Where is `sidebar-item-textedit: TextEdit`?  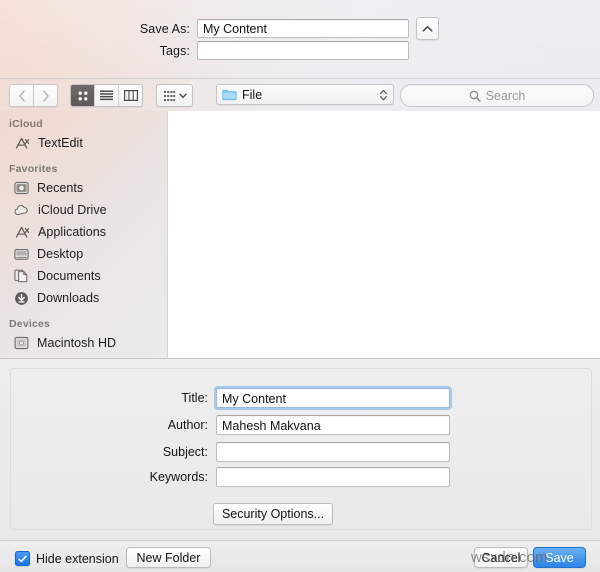 sidebar-item-textedit: TextEdit is located at coordinates (83, 143).